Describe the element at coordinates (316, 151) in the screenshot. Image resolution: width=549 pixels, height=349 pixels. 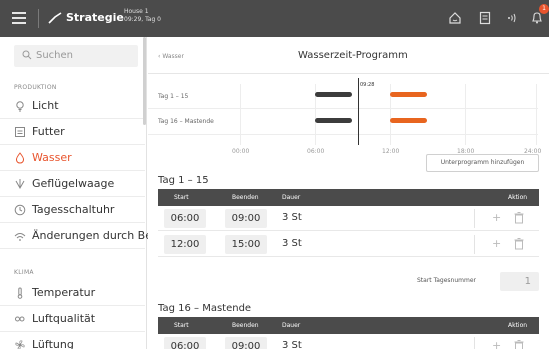
I see `timeline-tick: 06:00` at that location.